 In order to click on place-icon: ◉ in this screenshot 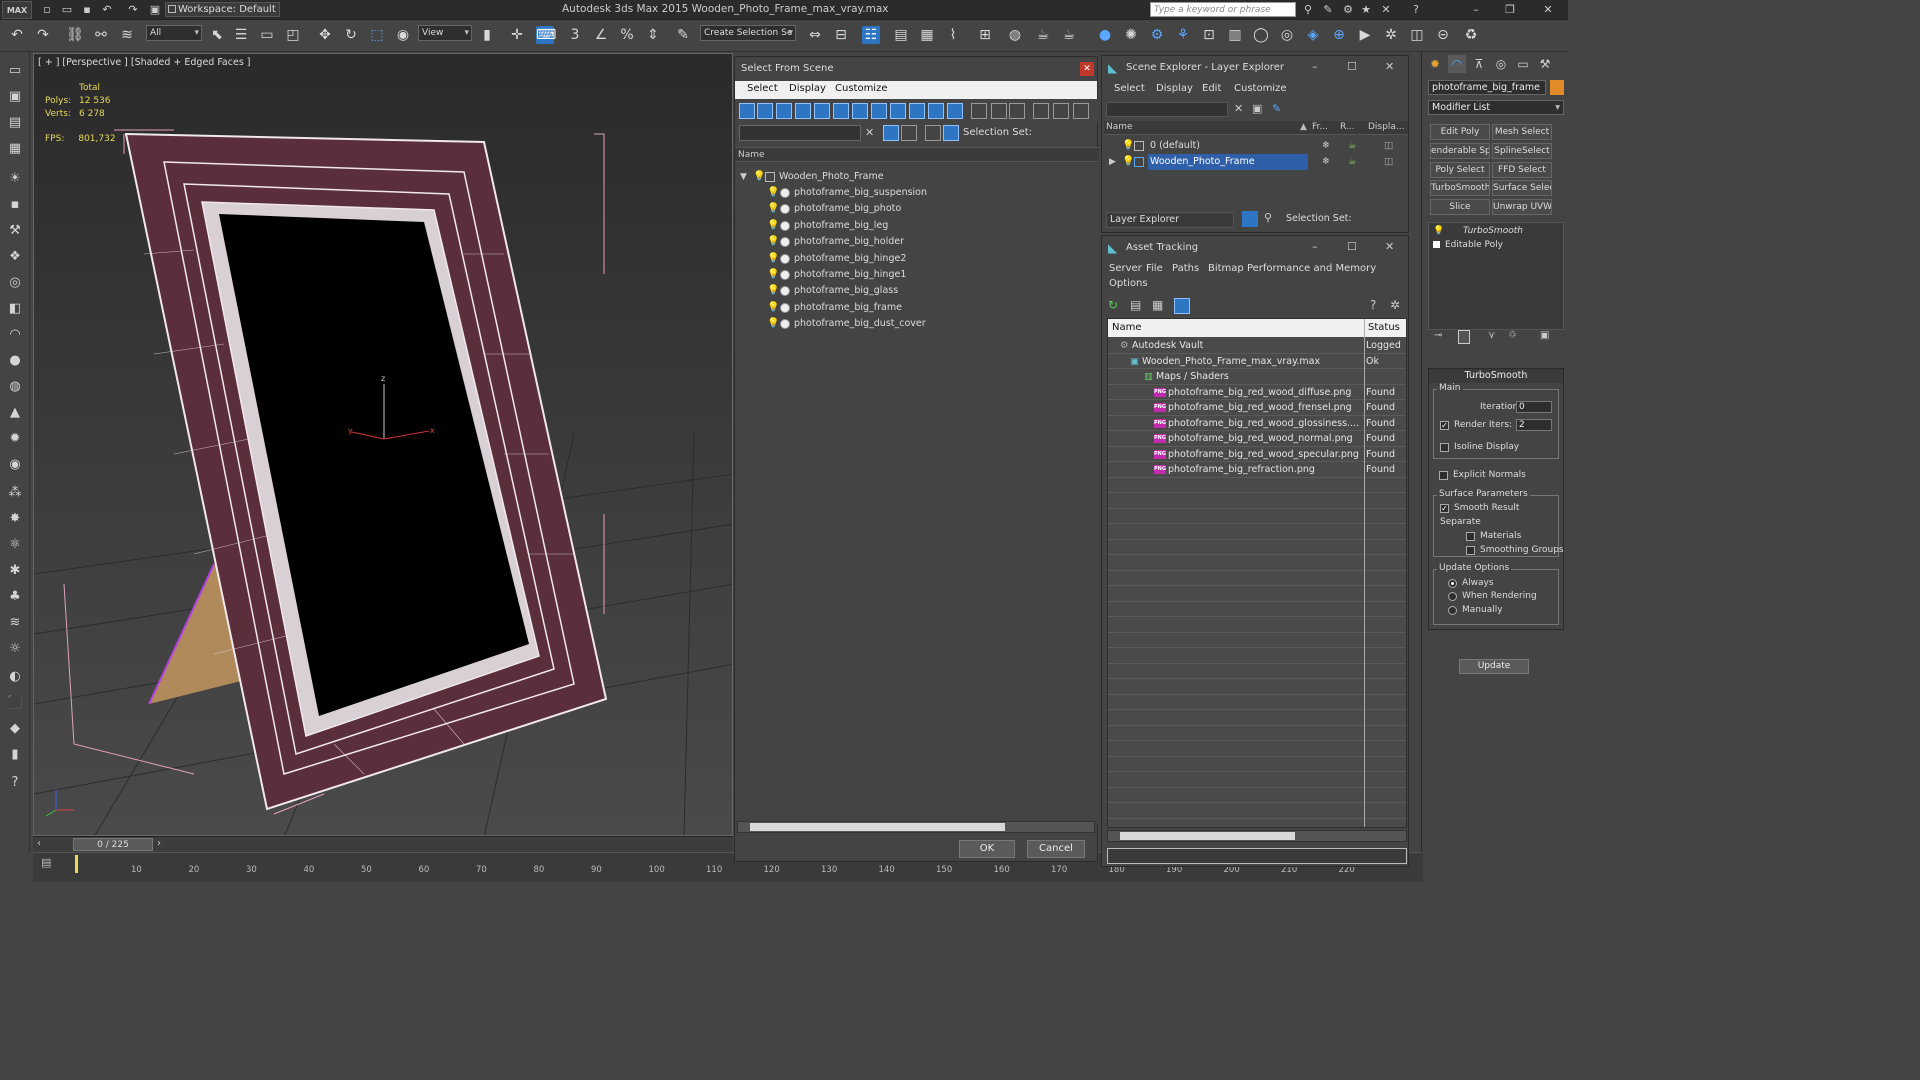, I will do `click(403, 35)`.